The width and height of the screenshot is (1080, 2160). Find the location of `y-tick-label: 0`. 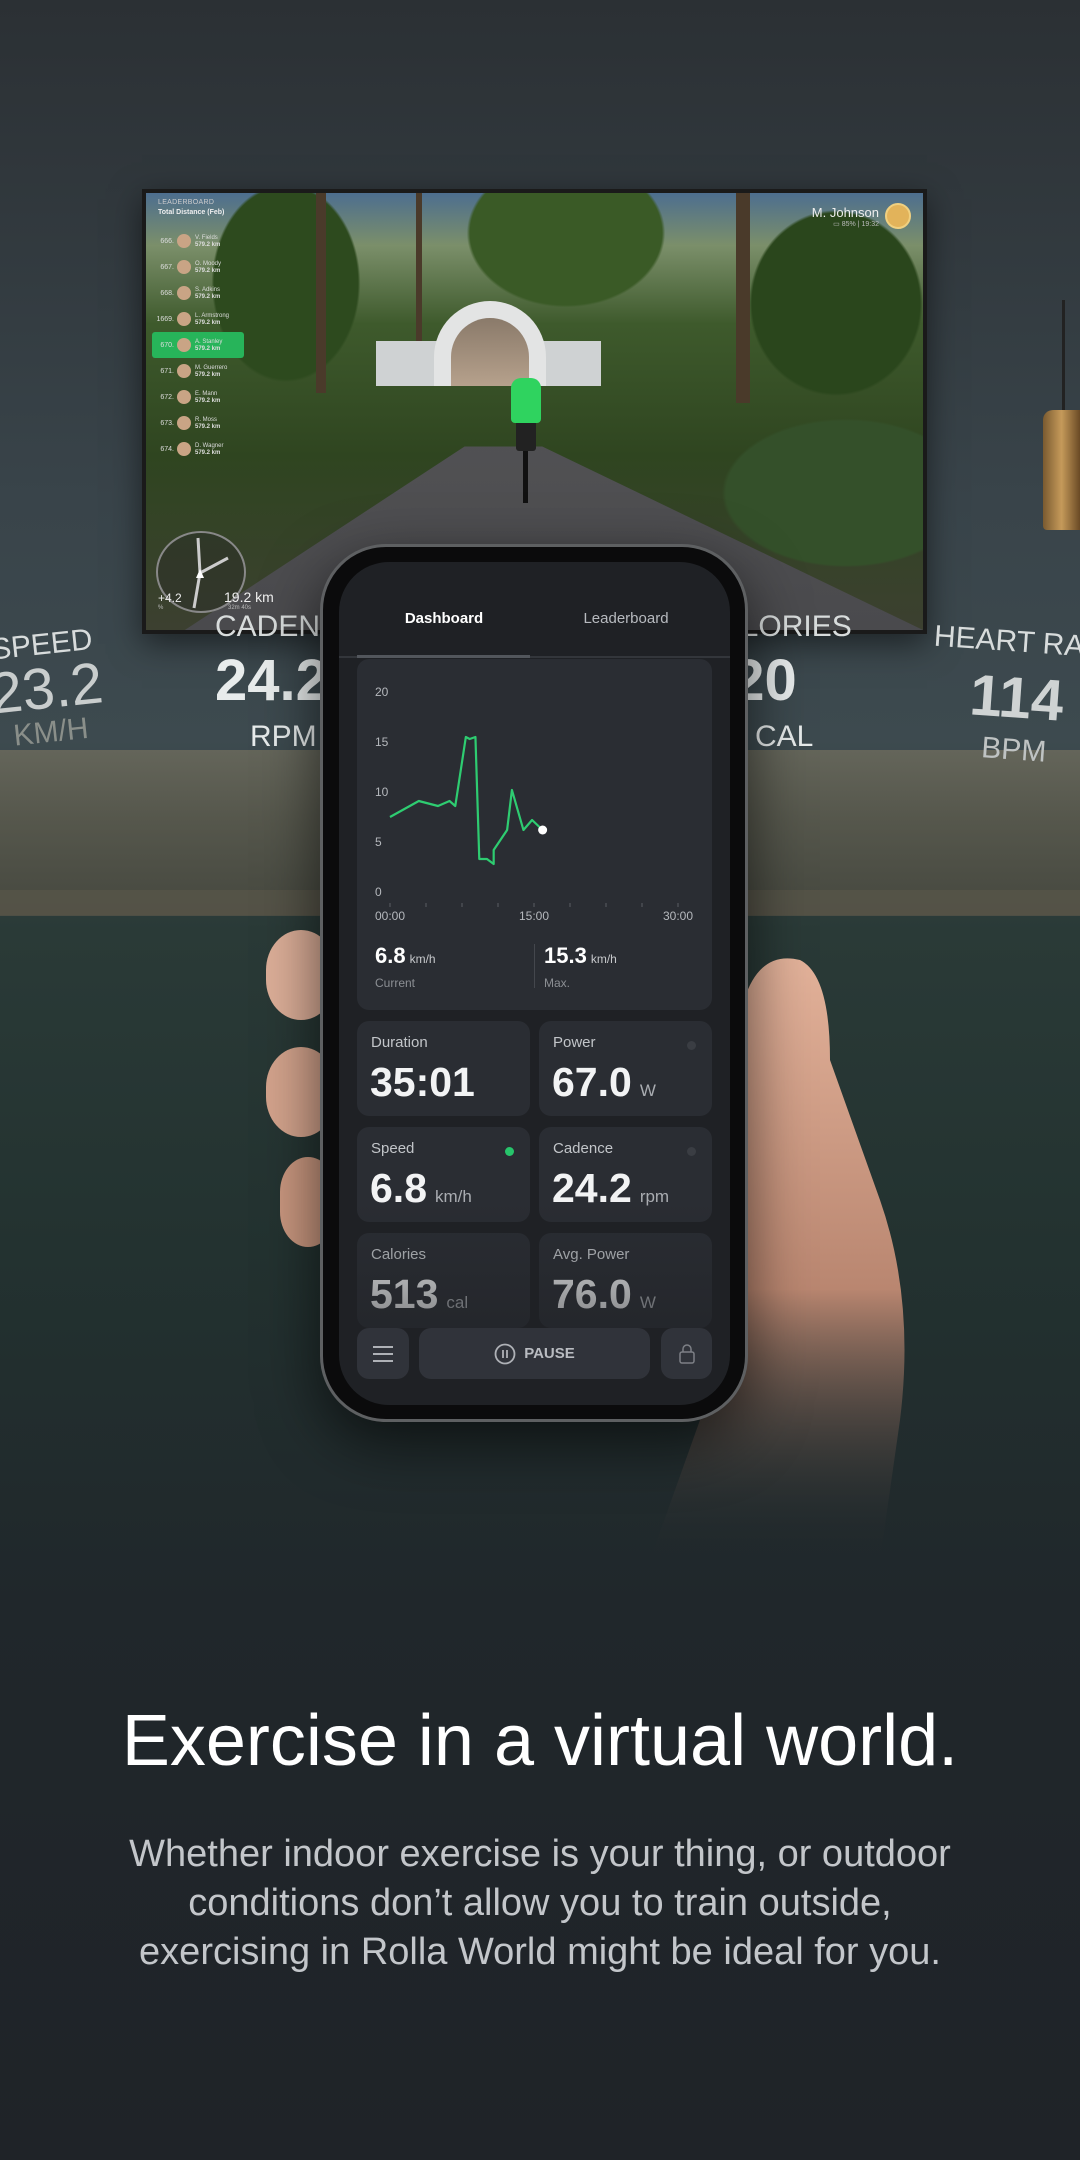

y-tick-label: 0 is located at coordinates (378, 892).